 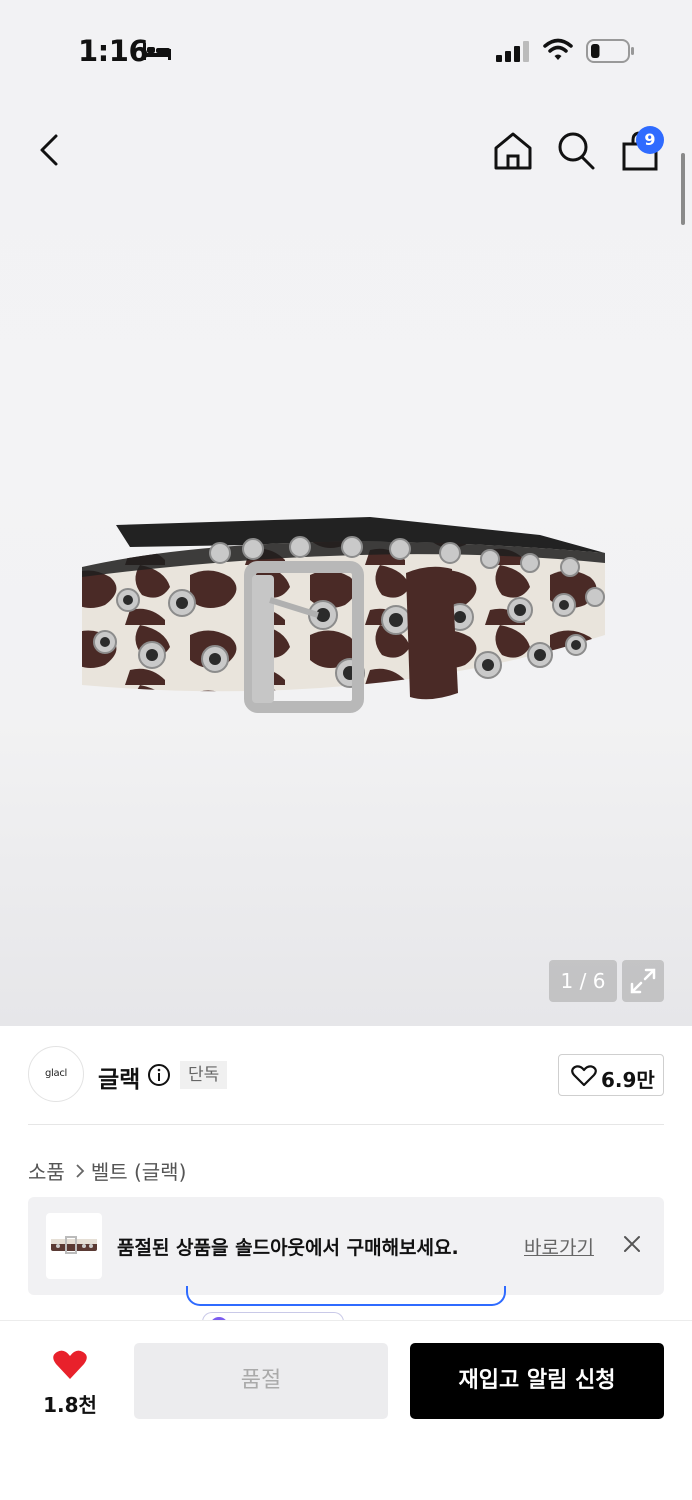 I want to click on chevron-right-icon, so click(x=80, y=1170).